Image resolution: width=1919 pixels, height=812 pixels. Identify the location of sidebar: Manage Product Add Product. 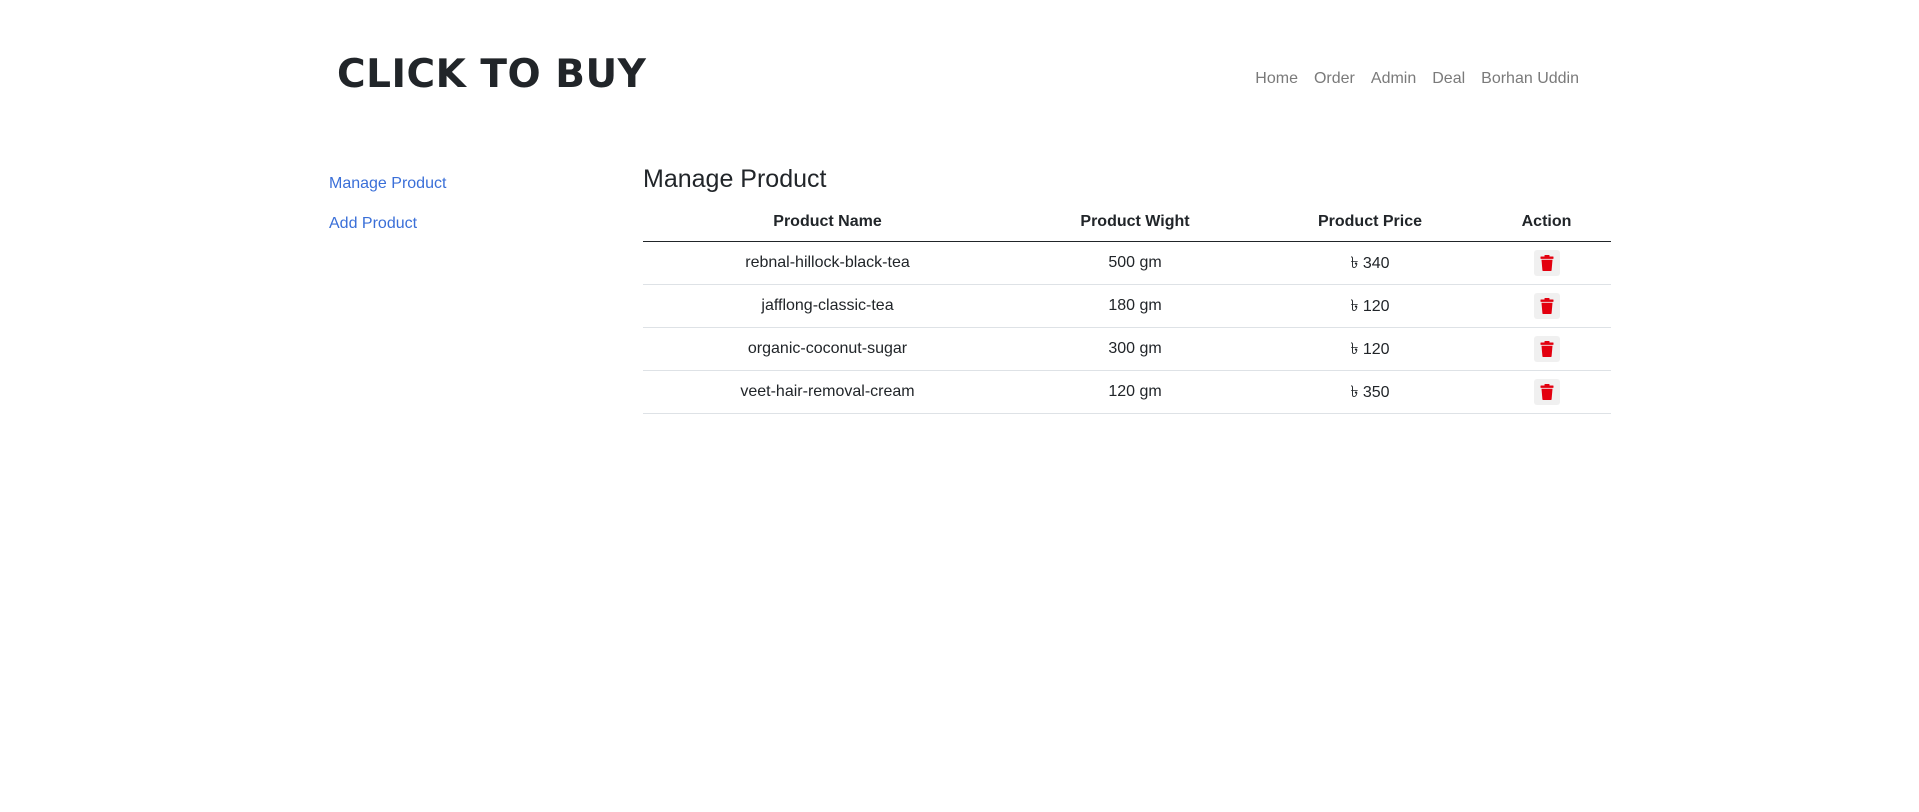
(454, 212).